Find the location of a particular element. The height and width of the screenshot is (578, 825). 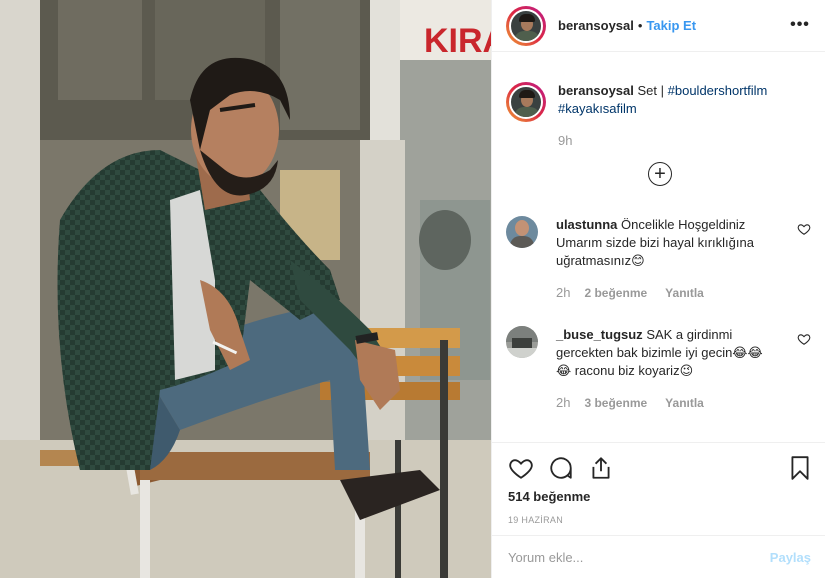

hashtag-link: #bouldershortfilm is located at coordinates (718, 90).